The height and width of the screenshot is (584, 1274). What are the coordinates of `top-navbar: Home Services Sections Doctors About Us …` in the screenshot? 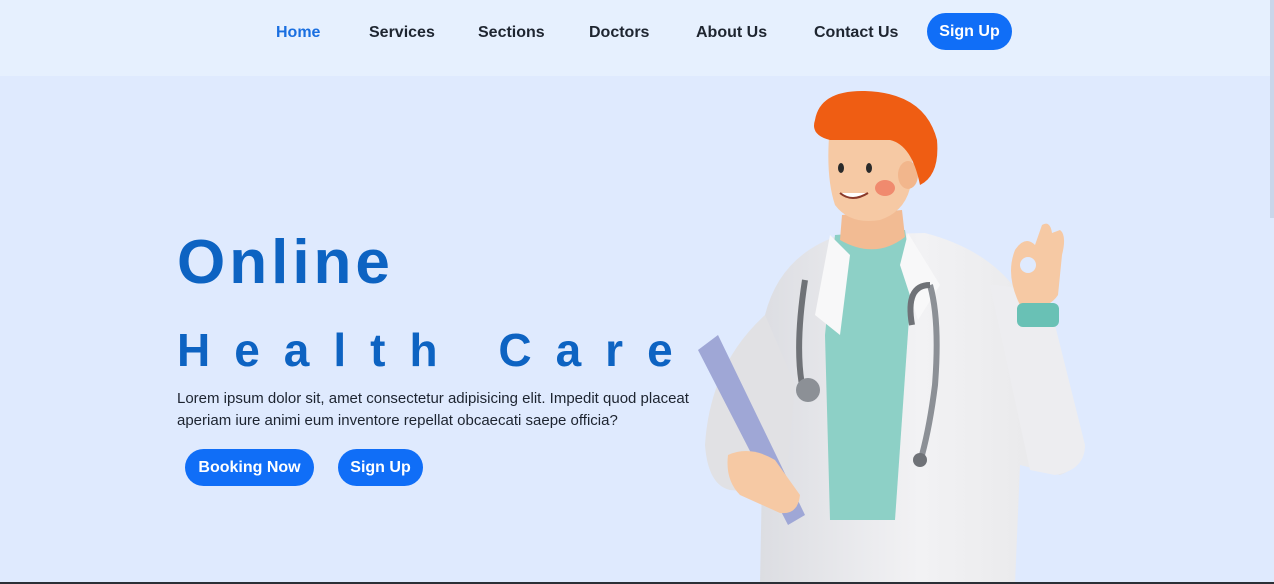 It's located at (637, 38).